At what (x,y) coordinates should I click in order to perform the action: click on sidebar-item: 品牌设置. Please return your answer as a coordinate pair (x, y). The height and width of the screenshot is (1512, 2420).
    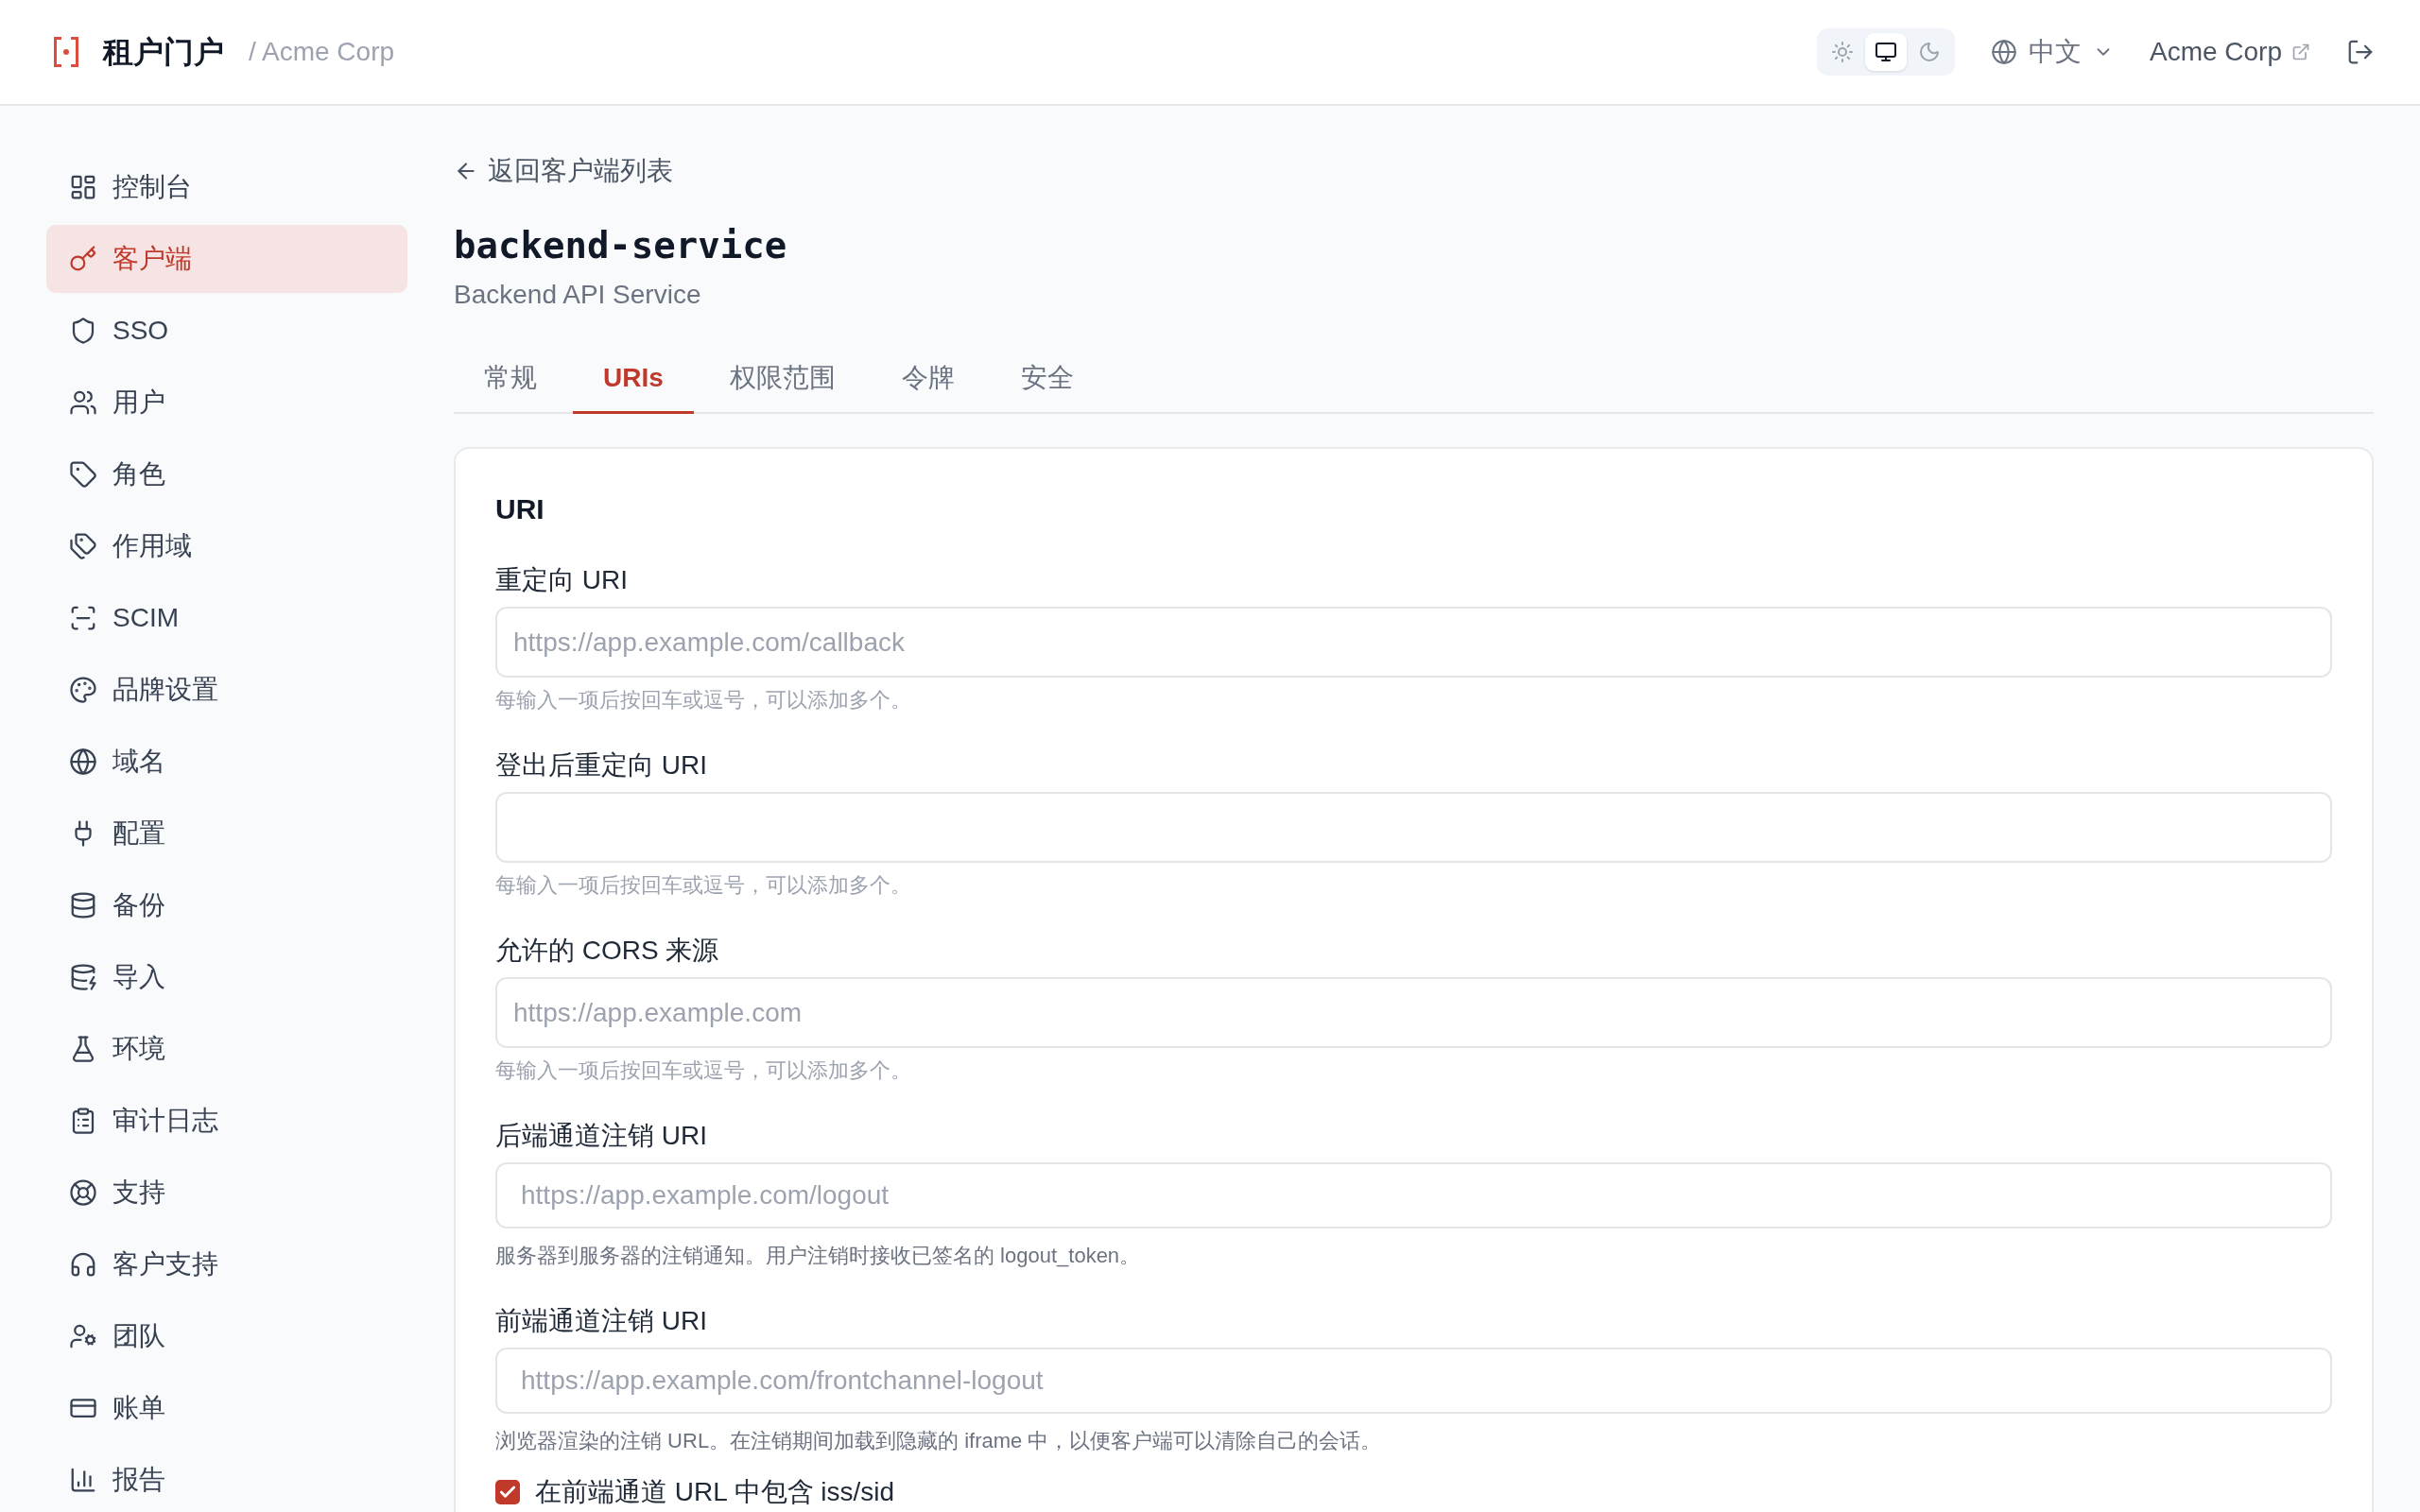
    Looking at the image, I should click on (226, 690).